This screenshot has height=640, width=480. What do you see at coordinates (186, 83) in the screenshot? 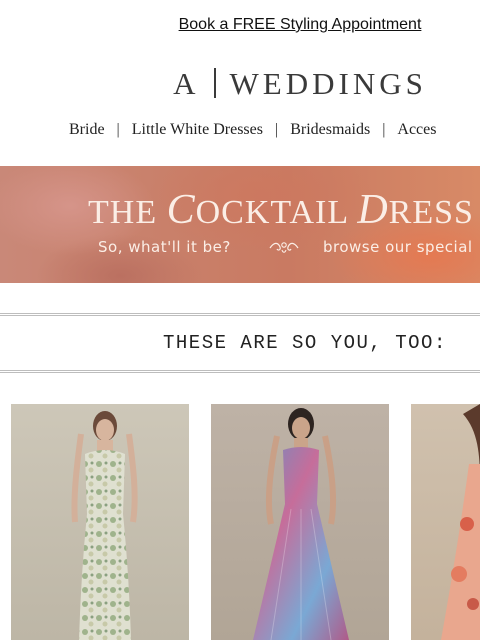
I see `logo-letter: A` at bounding box center [186, 83].